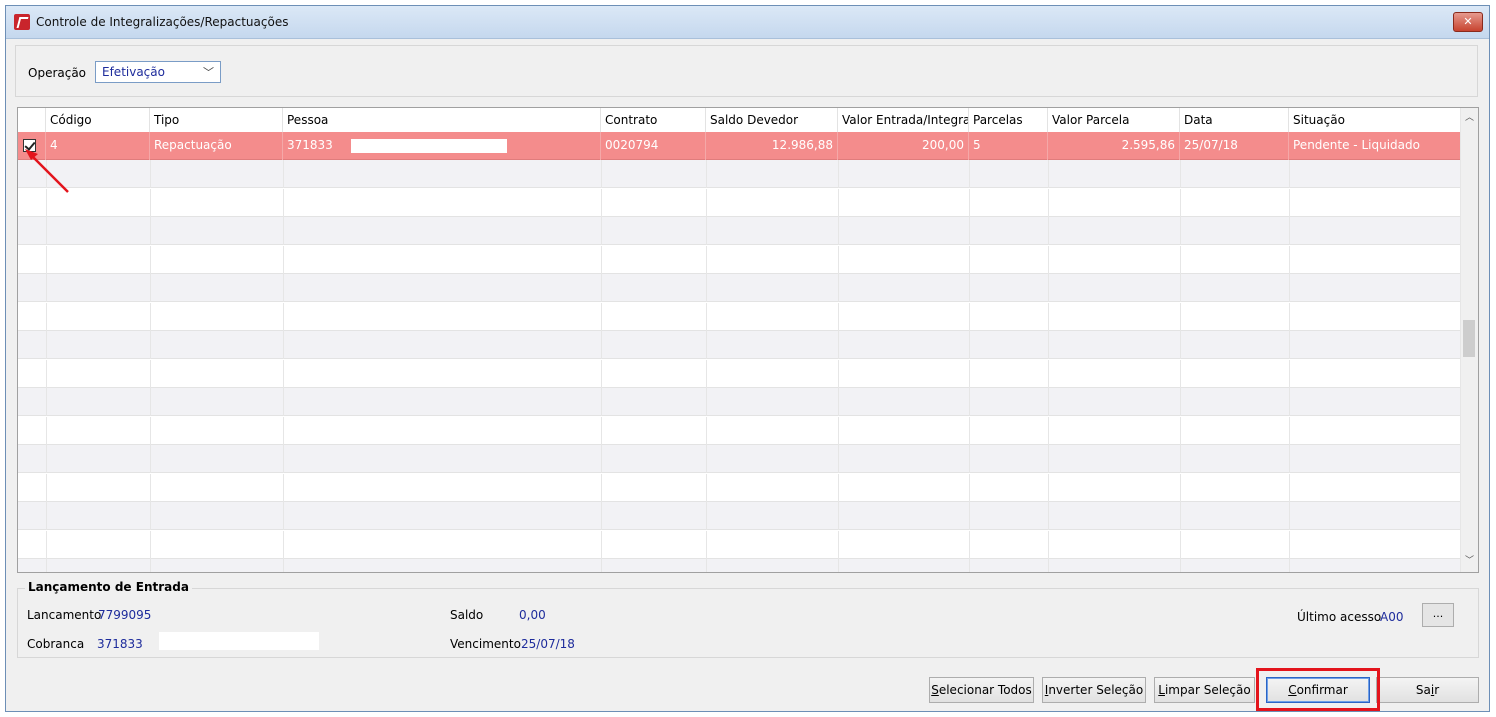 Image resolution: width=1496 pixels, height=717 pixels. What do you see at coordinates (1468, 22) in the screenshot?
I see `close-button: ✕` at bounding box center [1468, 22].